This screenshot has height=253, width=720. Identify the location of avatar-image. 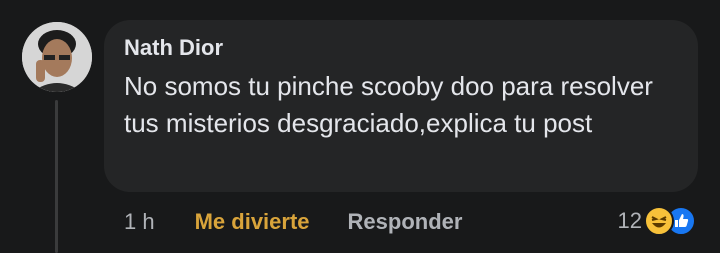
(57, 57).